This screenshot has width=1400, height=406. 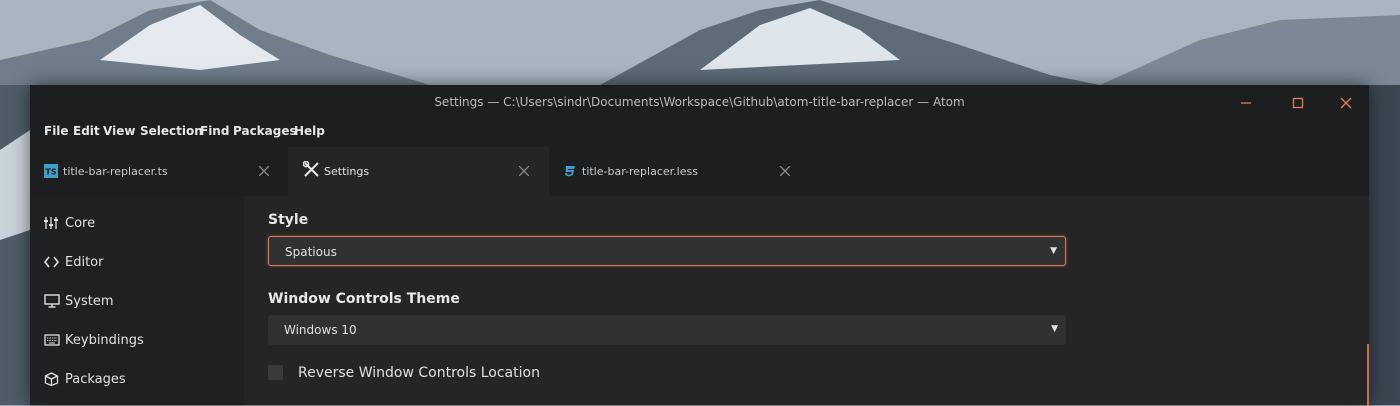 I want to click on maximize-icon, so click(x=1298, y=103).